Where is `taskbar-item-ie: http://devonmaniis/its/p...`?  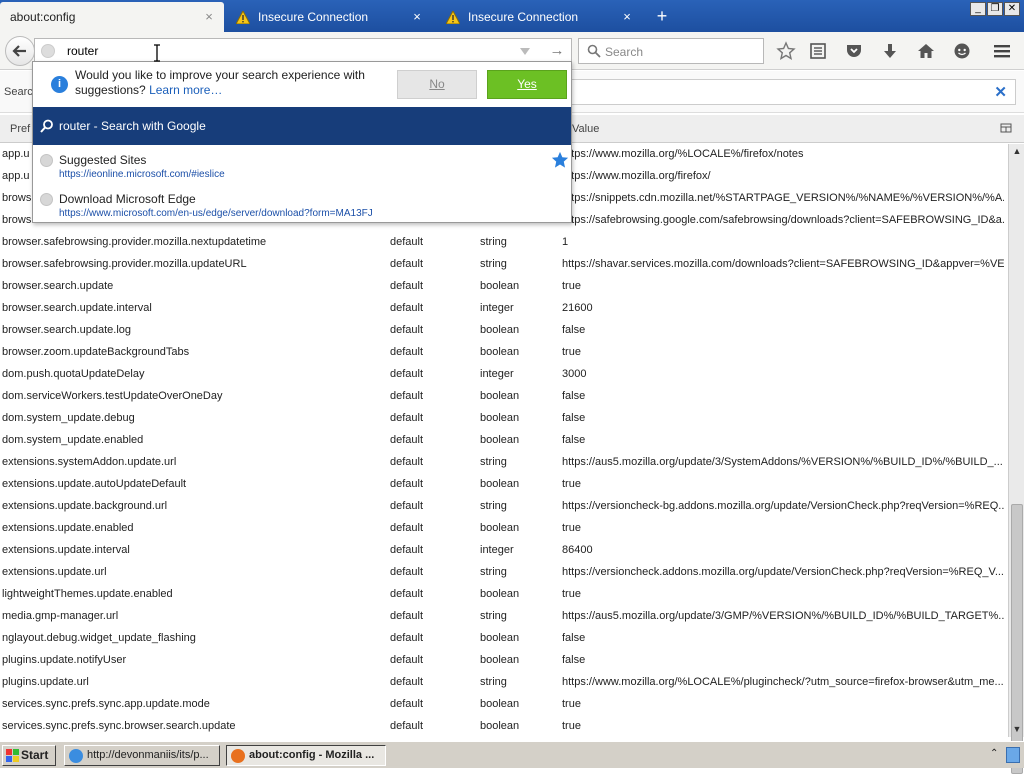 taskbar-item-ie: http://devonmaniis/its/p... is located at coordinates (142, 755).